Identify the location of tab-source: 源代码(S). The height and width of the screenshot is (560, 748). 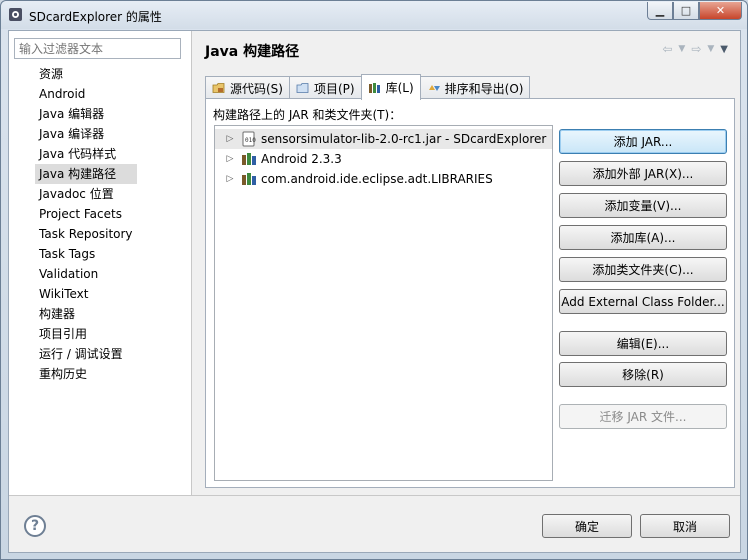
(247, 87).